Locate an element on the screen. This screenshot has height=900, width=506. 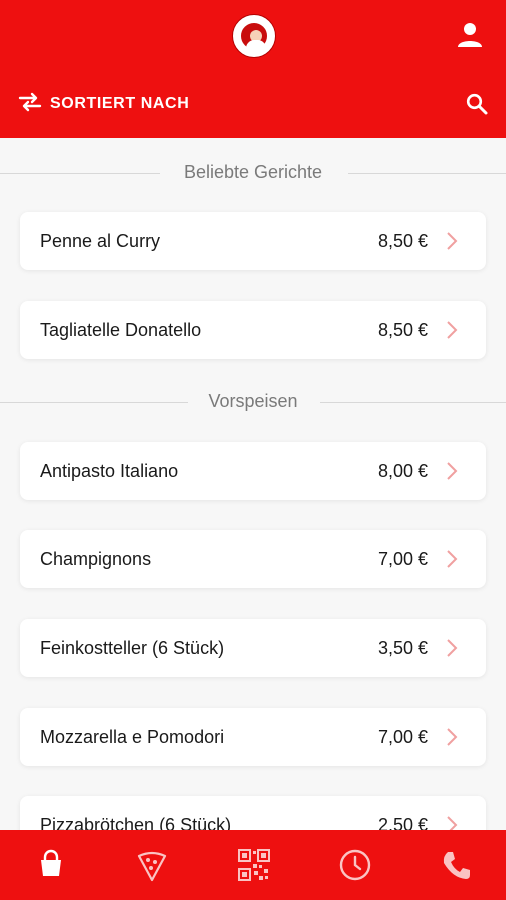
menu-item-name: Penne al Curry is located at coordinates (100, 241).